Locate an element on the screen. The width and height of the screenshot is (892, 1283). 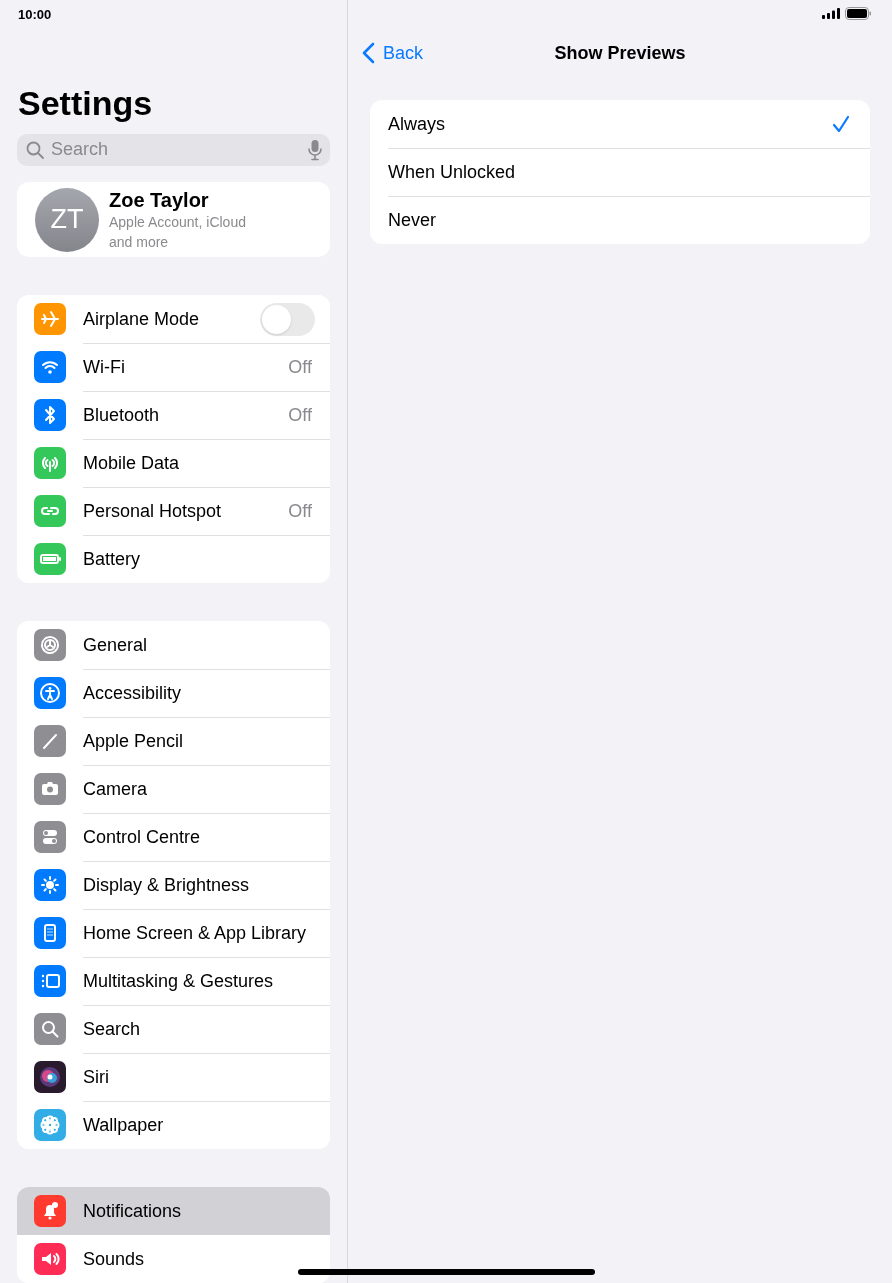
profile-subtitle: Apple Account, iCloud and more is located at coordinates (178, 232).